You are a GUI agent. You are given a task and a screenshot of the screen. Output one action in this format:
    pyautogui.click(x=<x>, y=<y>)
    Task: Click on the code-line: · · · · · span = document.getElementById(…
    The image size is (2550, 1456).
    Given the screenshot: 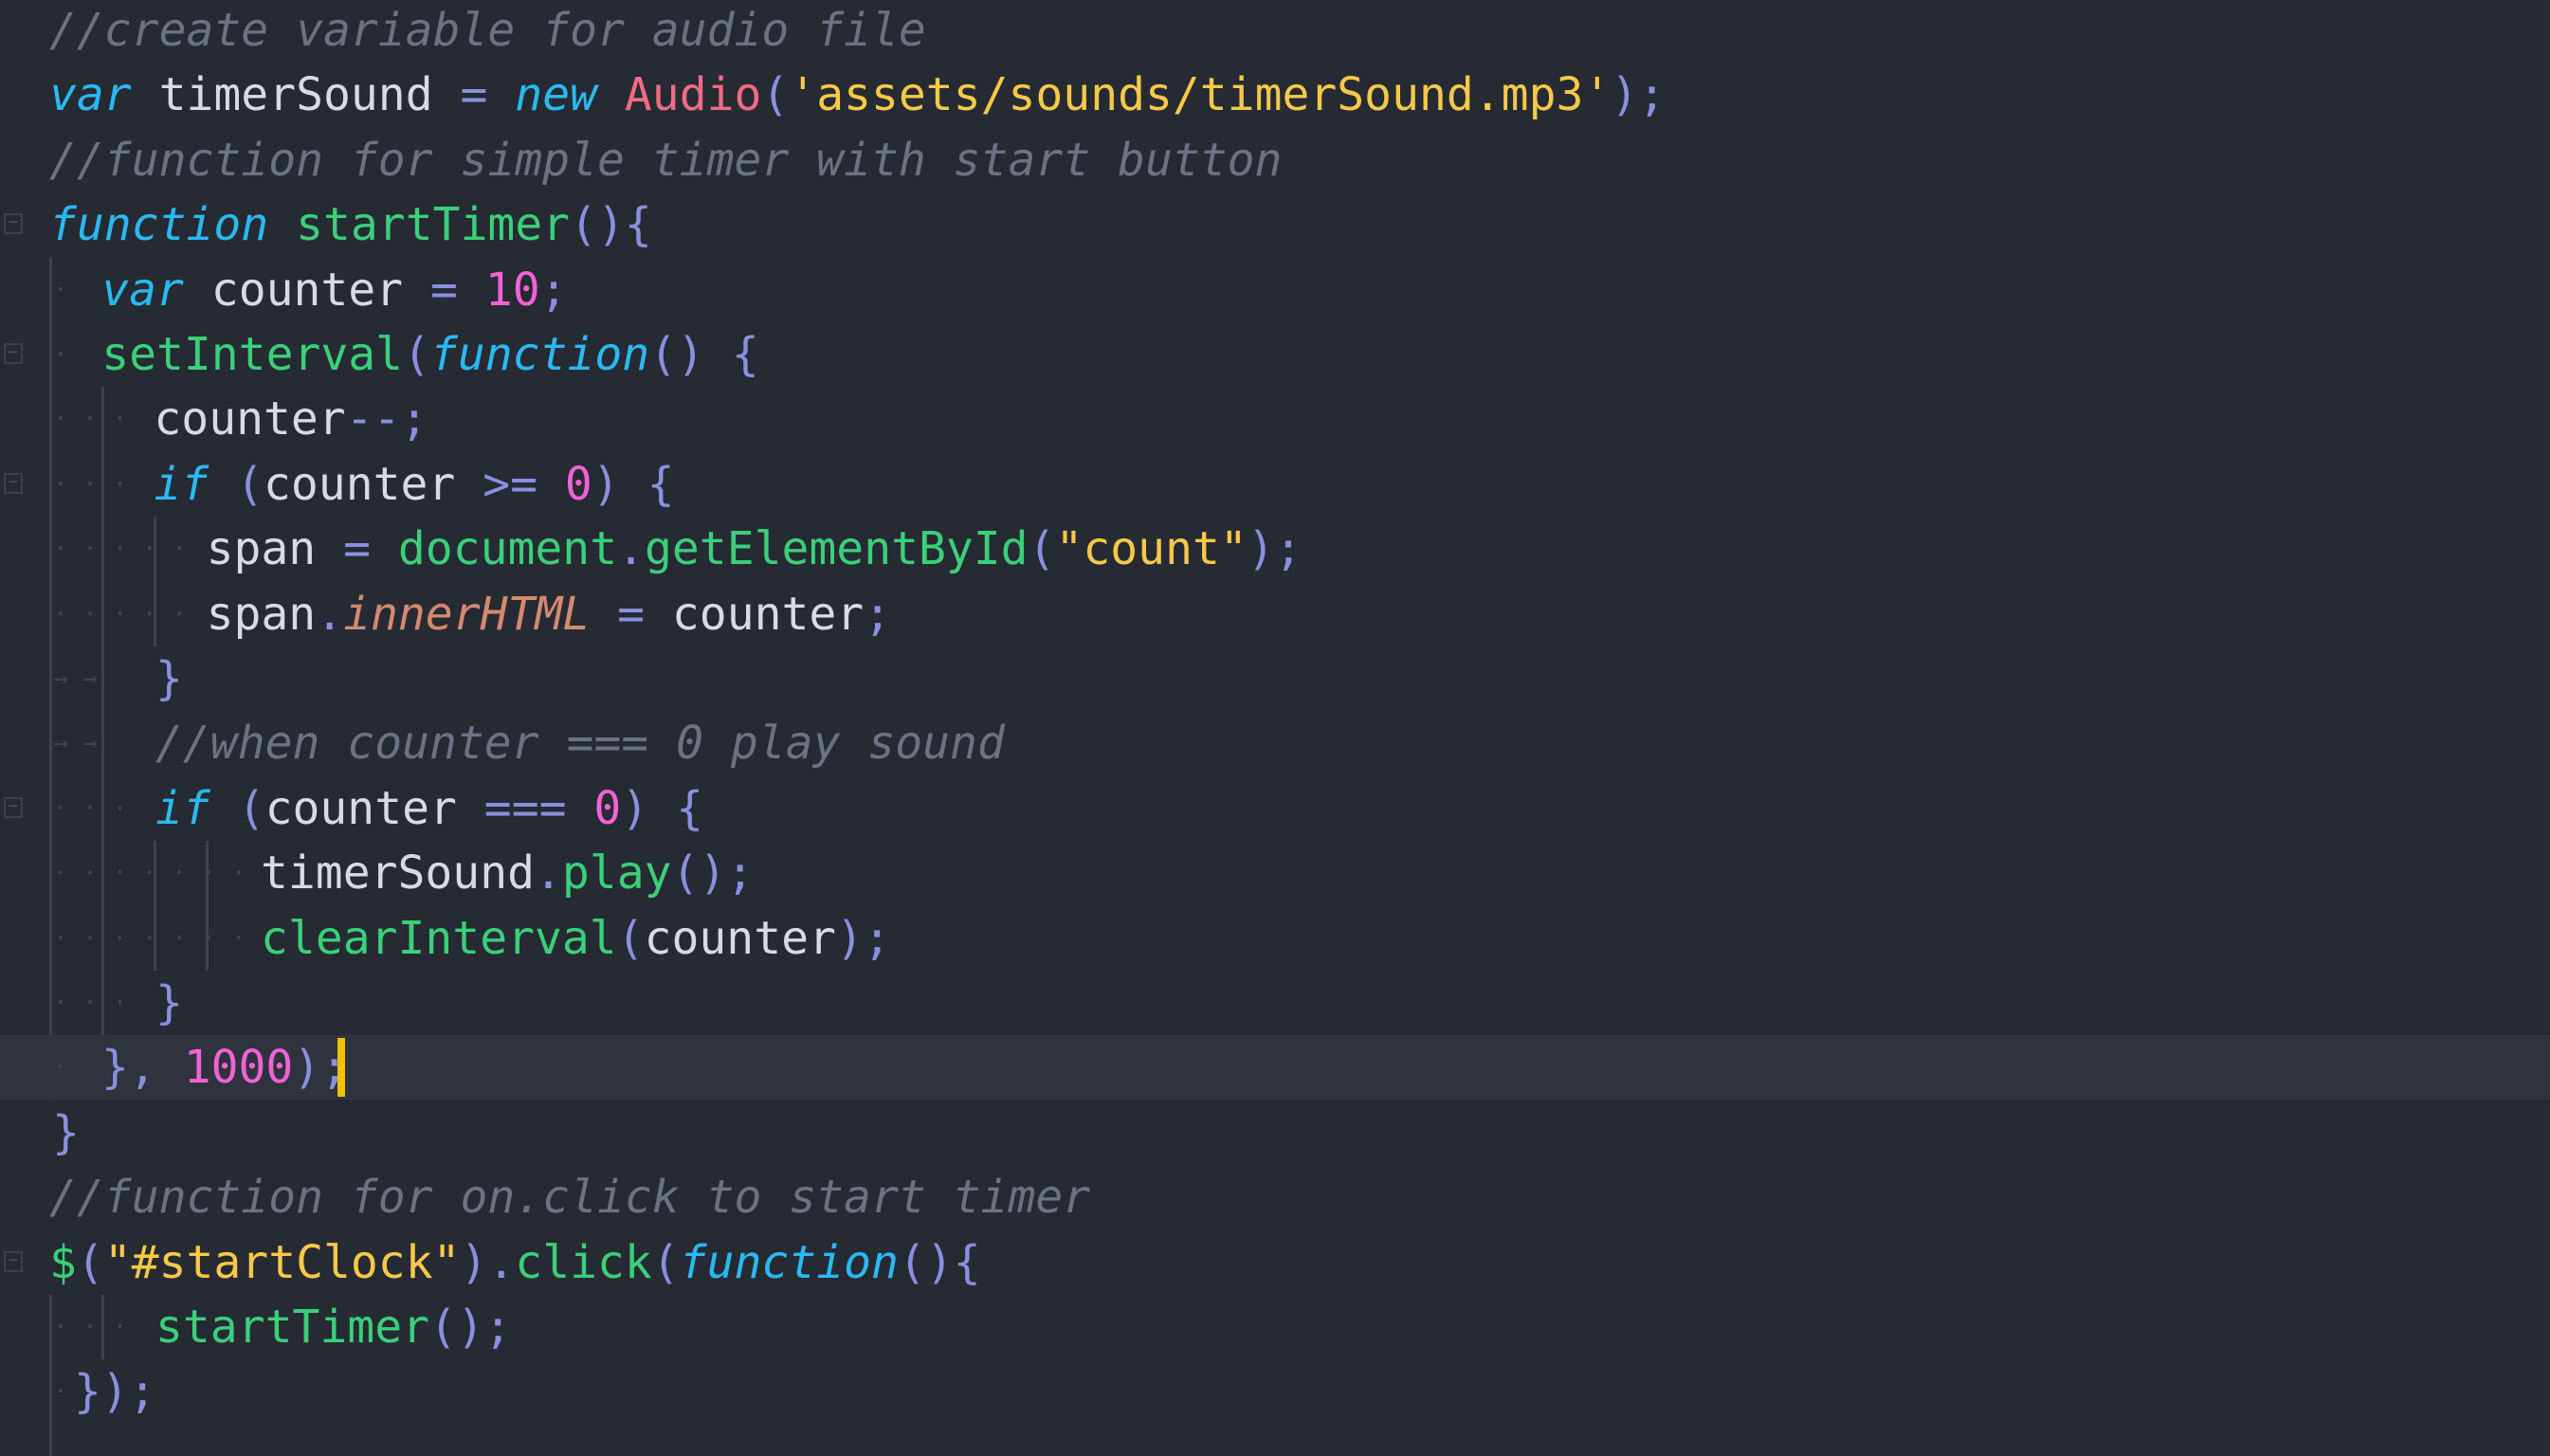 What is the action you would take?
    pyautogui.click(x=1275, y=549)
    